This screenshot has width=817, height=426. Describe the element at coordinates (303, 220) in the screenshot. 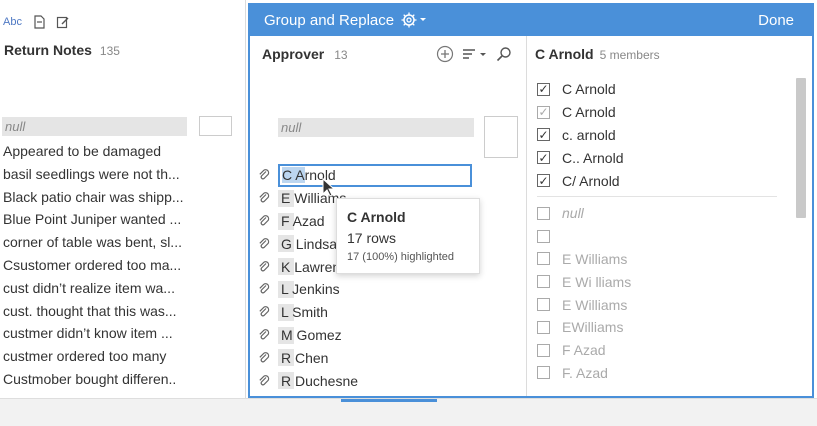

I see `approver-label: F Azad` at that location.